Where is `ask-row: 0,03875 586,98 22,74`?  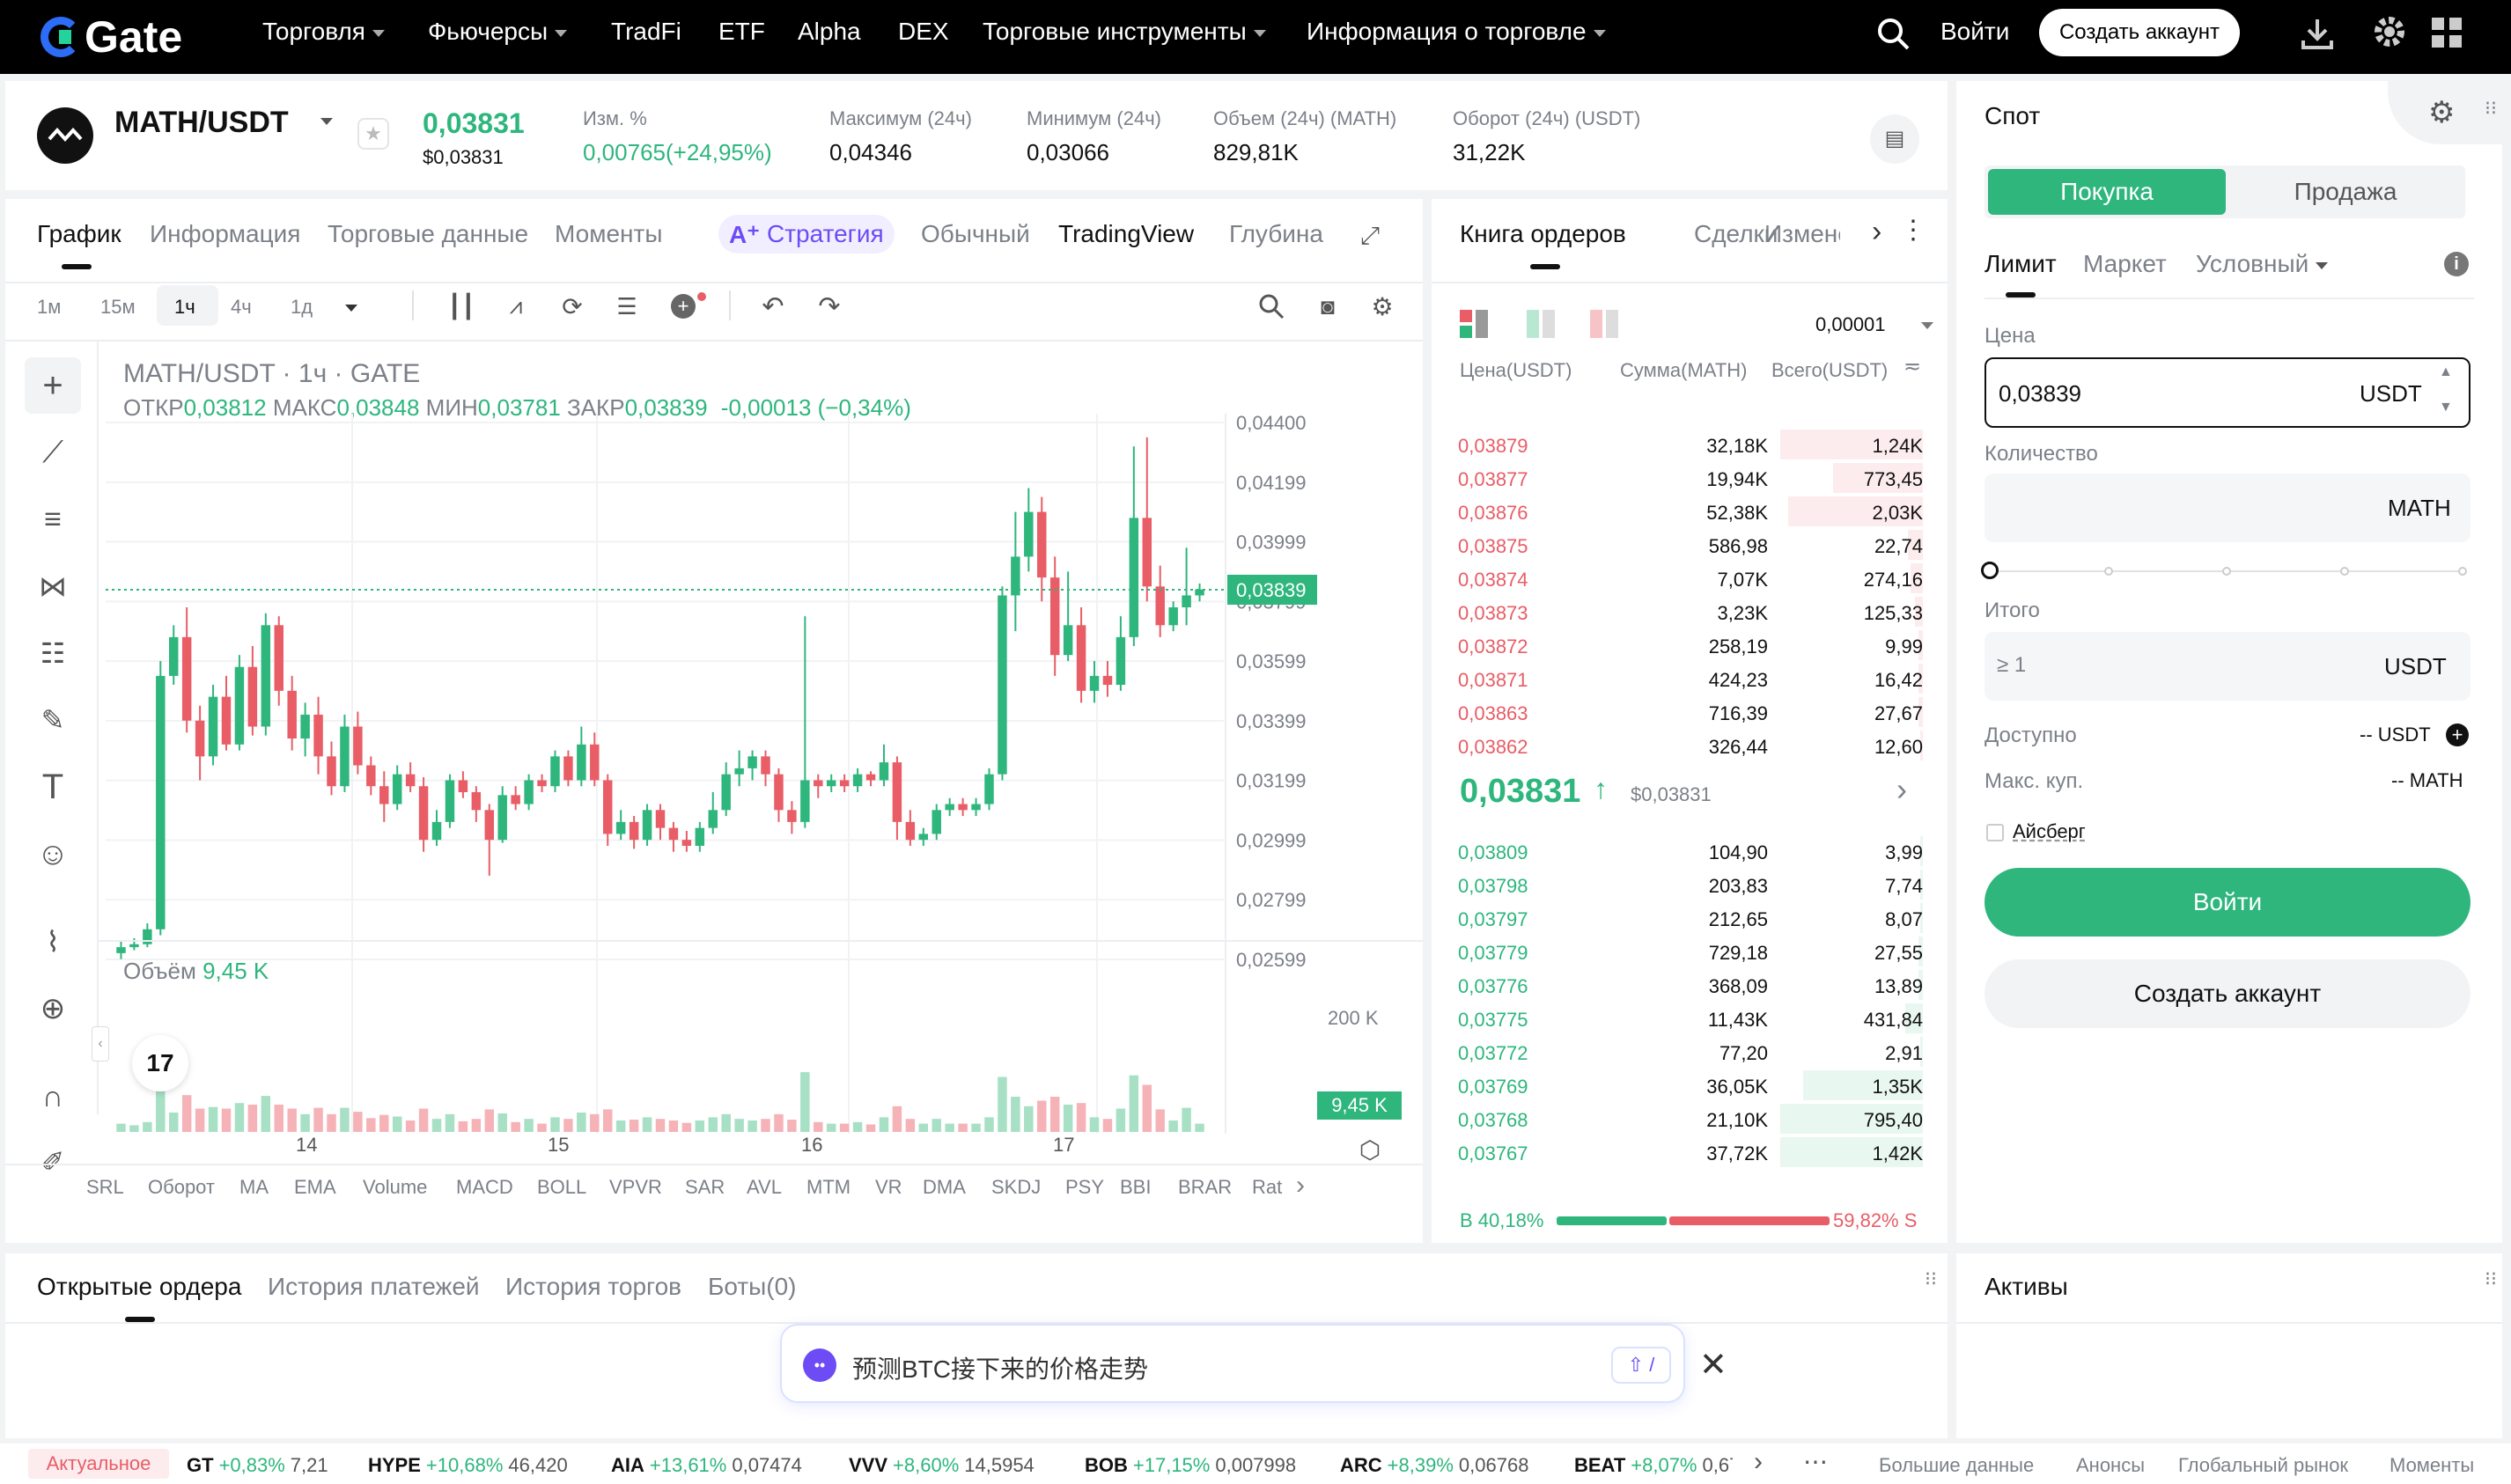
ask-row: 0,03875 586,98 22,74 is located at coordinates (1690, 545).